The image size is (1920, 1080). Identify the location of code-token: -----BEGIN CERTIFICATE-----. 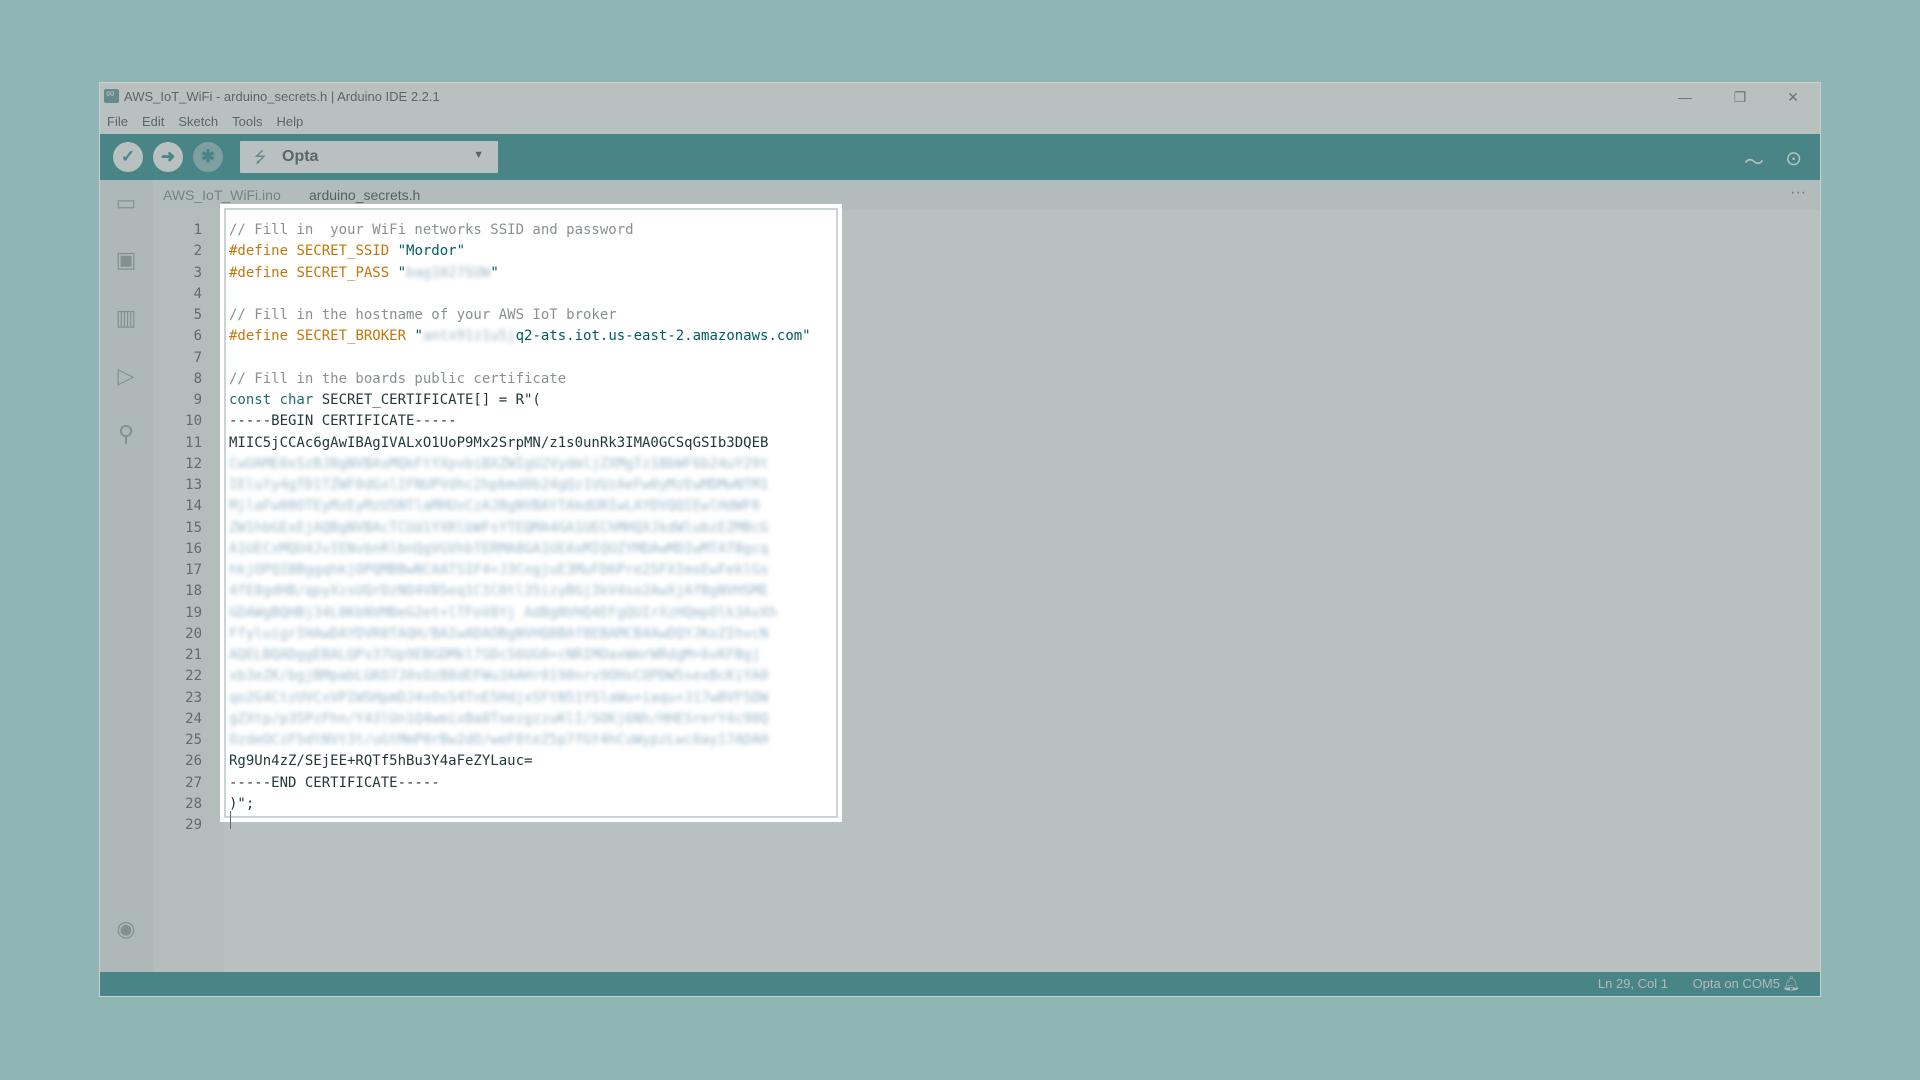
(343, 421).